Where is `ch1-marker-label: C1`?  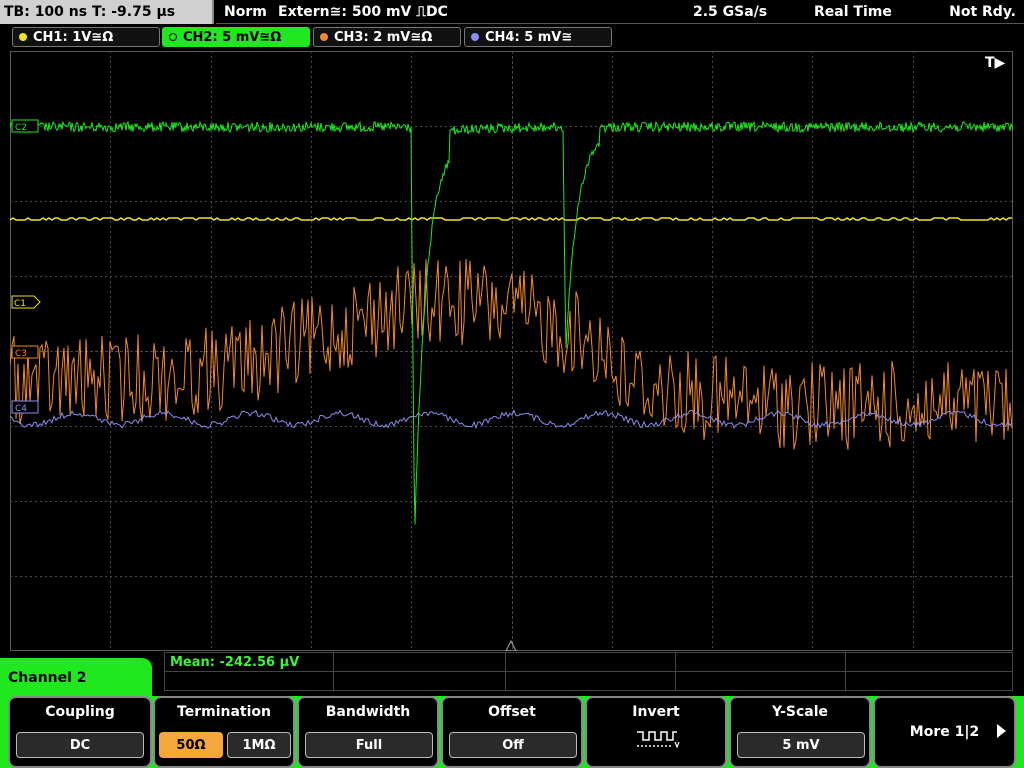 ch1-marker-label: C1 is located at coordinates (20, 304).